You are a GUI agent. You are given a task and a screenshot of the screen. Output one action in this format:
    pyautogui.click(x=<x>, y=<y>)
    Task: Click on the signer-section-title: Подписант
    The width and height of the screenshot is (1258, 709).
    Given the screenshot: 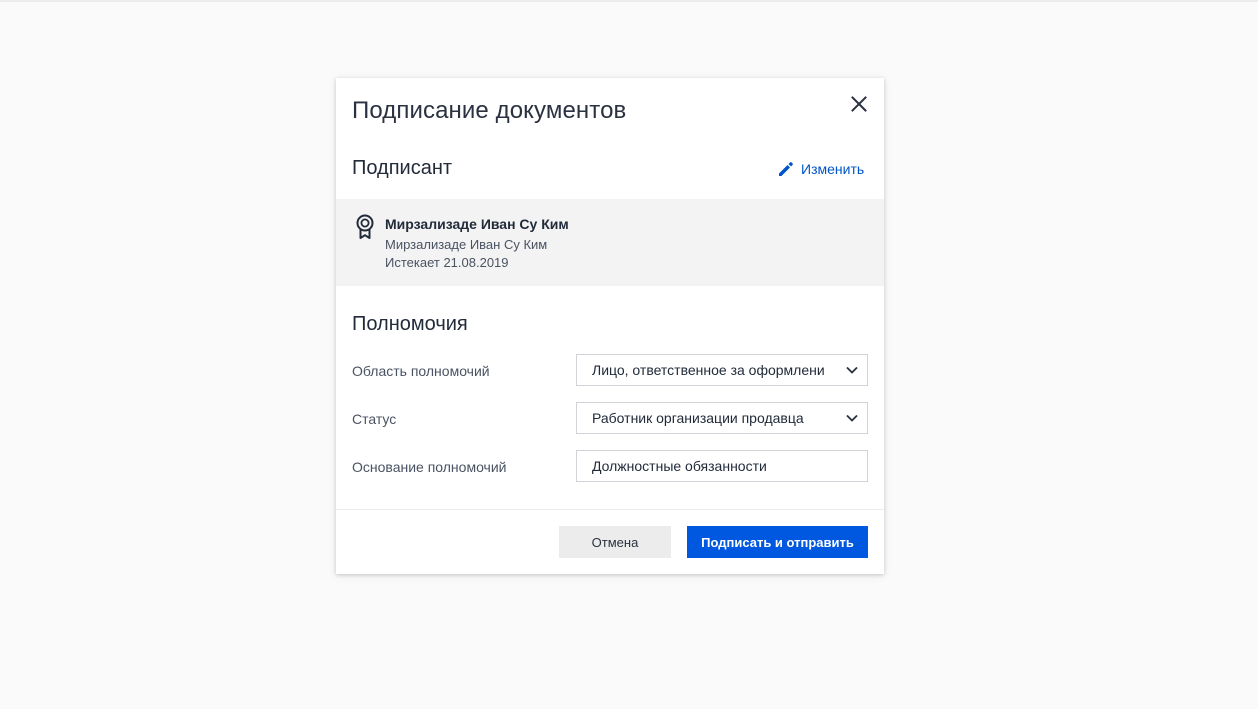 What is the action you would take?
    pyautogui.click(x=402, y=168)
    